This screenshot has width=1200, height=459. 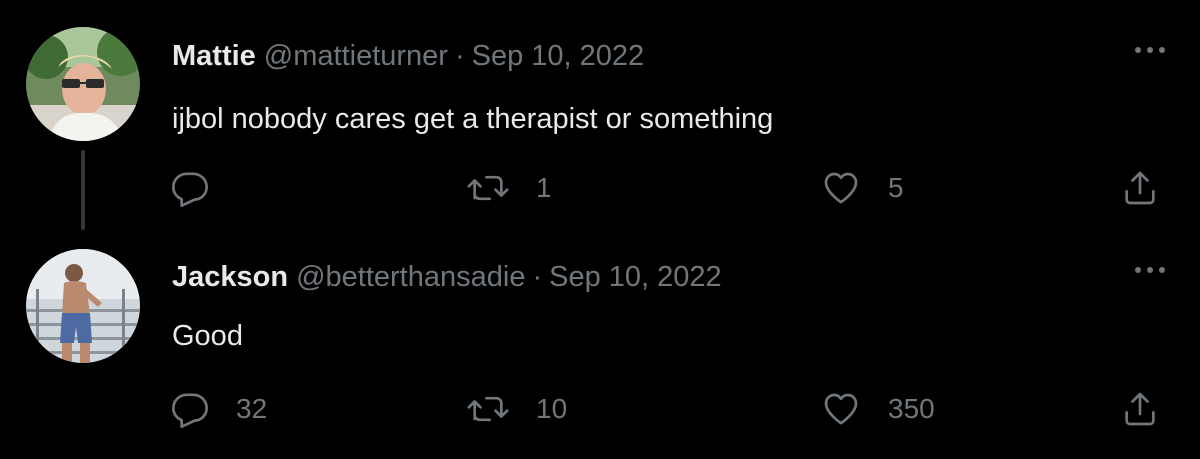 I want to click on retweet-count: 1, so click(x=544, y=187).